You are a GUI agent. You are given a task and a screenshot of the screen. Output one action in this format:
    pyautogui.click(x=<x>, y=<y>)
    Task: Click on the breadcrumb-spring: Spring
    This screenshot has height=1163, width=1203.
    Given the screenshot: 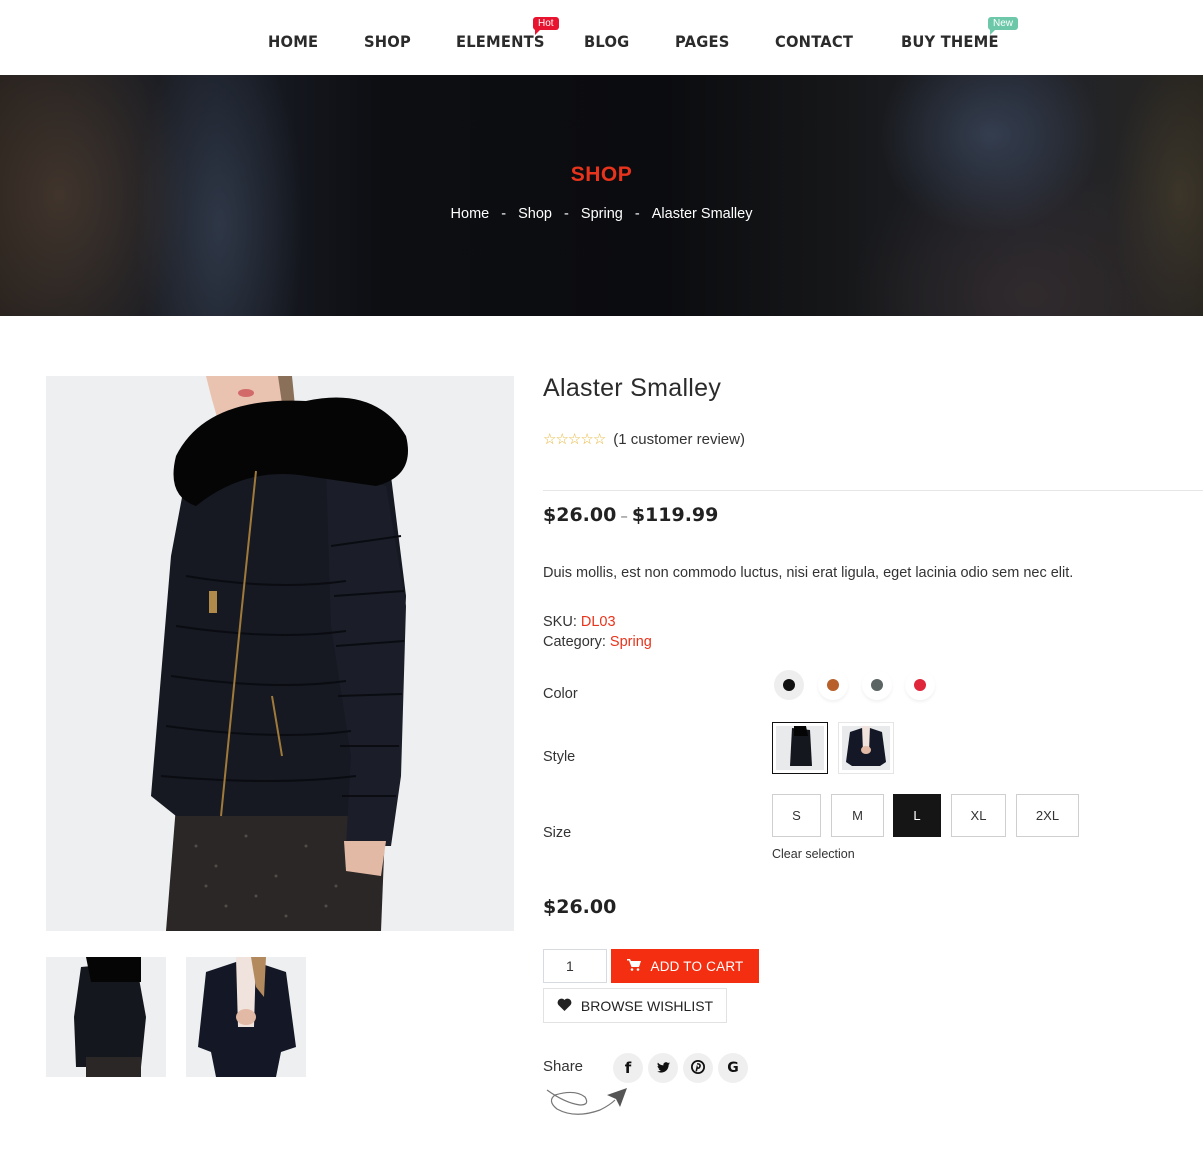 What is the action you would take?
    pyautogui.click(x=602, y=214)
    